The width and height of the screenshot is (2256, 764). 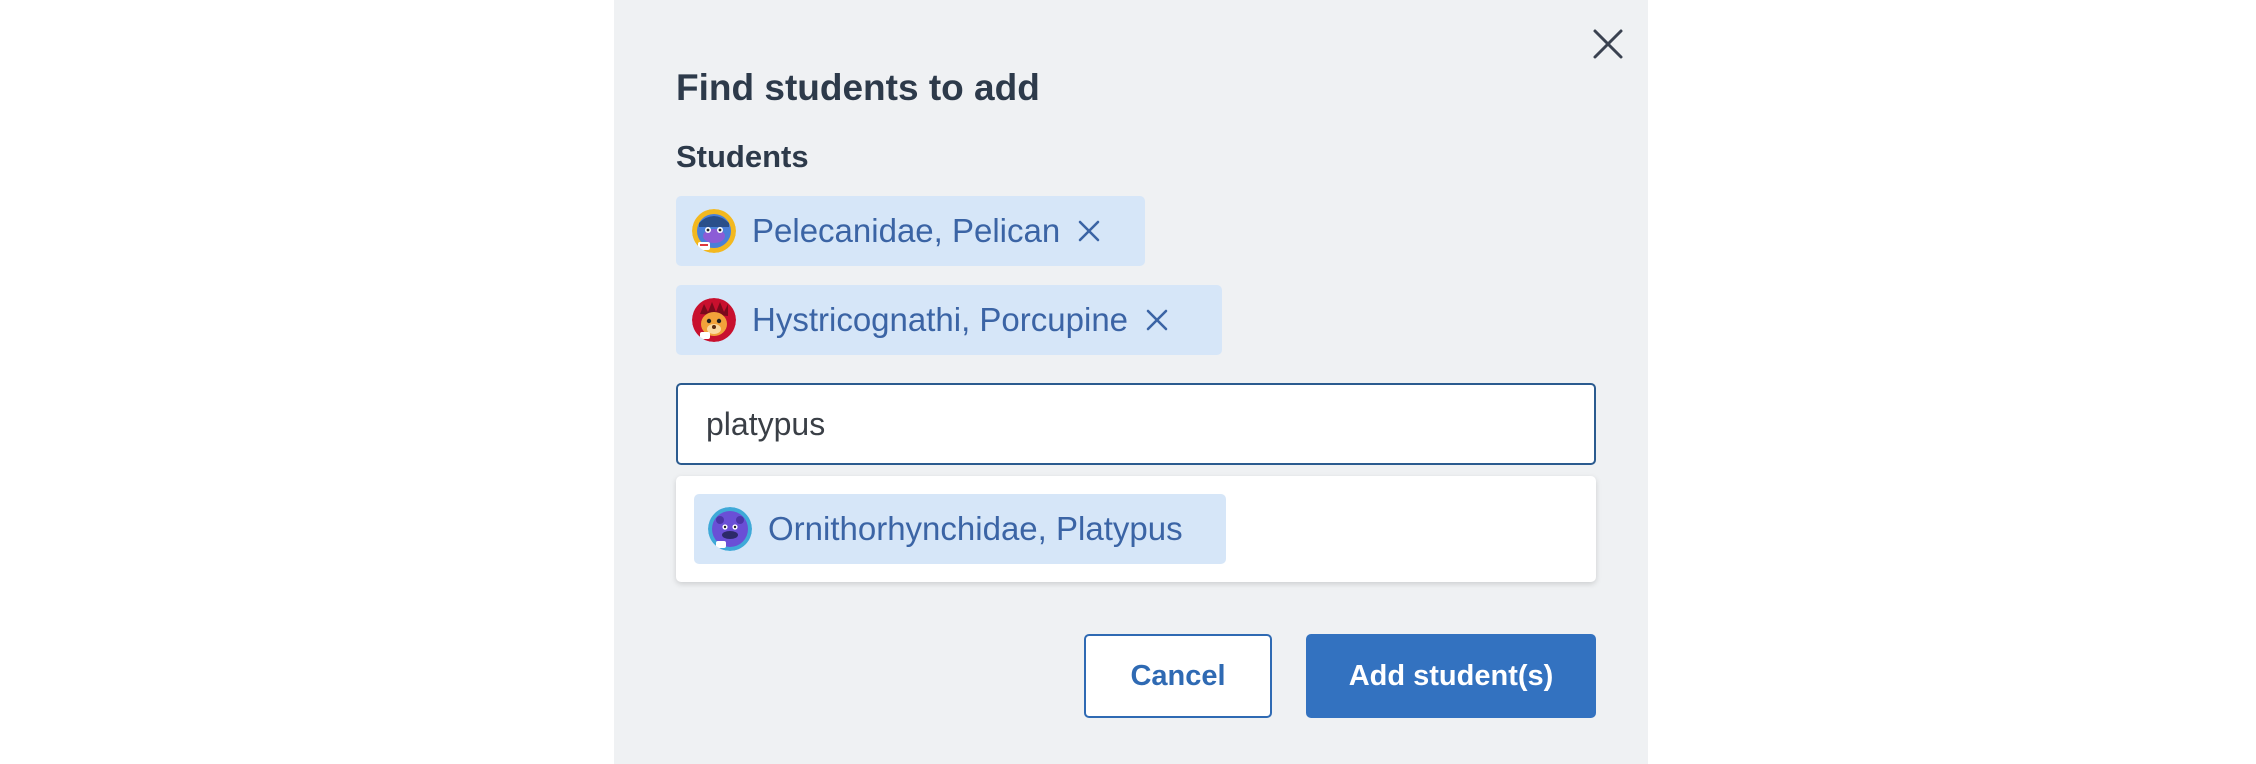 I want to click on suggestion-name: Ornithorhynchidae, Platypus, so click(x=975, y=528).